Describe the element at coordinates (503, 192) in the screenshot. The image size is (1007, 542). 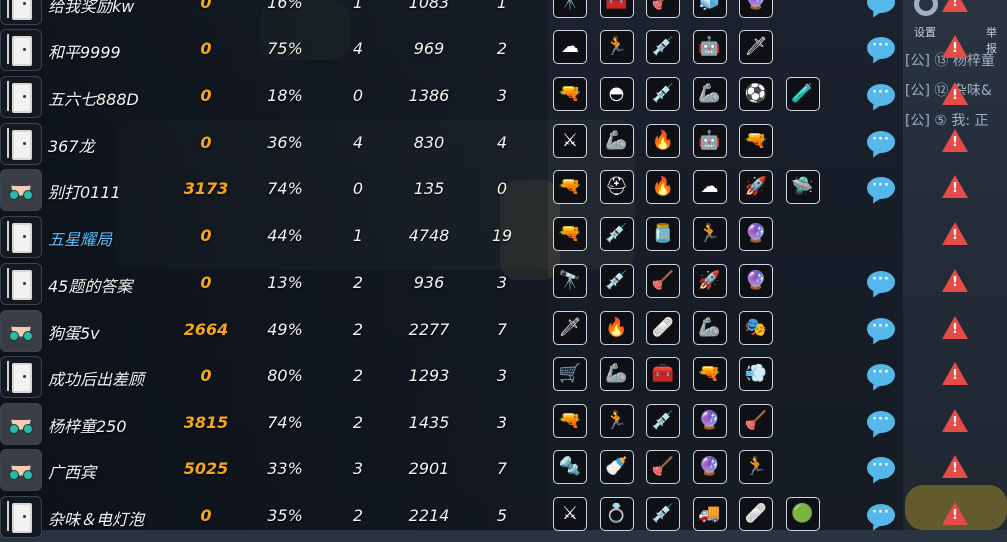
I see `player-row: 别打0111 3173 74% 0 135 0 🔫 ⛑ 🔥 ☁ 🚀 🛸 ···!` at that location.